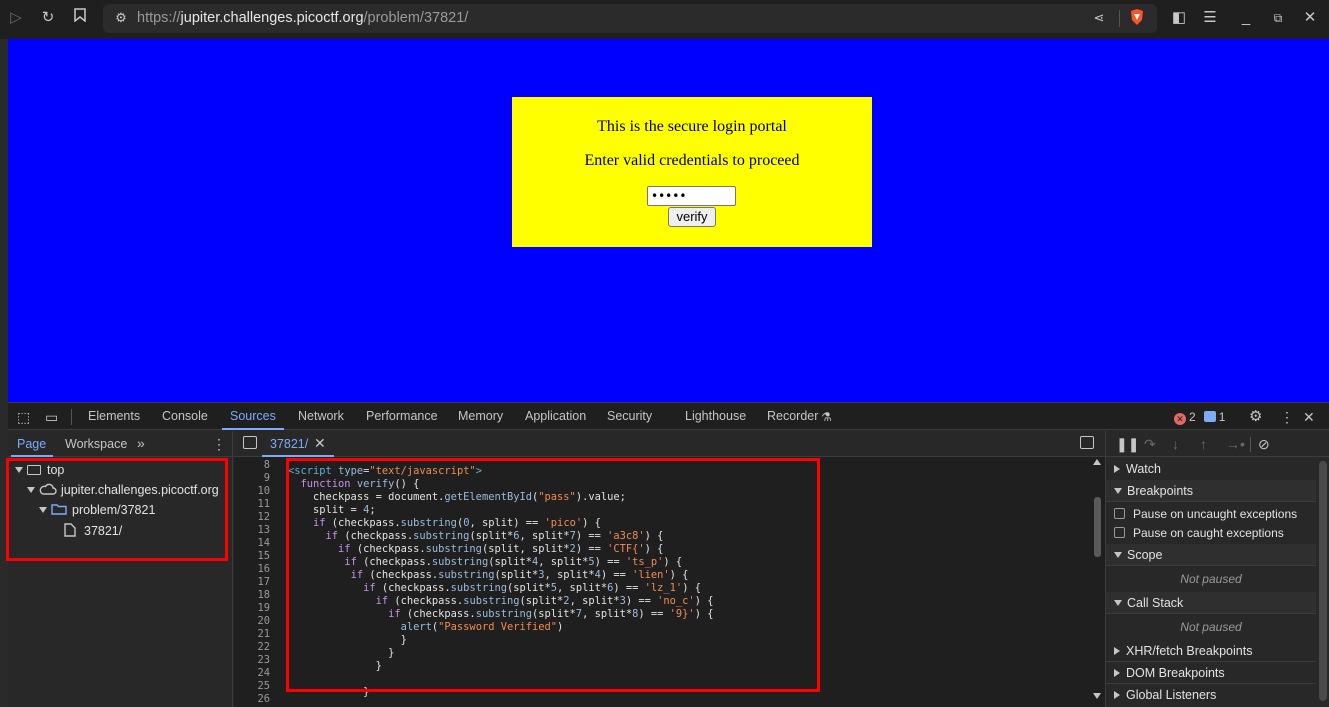  What do you see at coordinates (1278, 18) in the screenshot?
I see `maximize-icon: ⧉` at bounding box center [1278, 18].